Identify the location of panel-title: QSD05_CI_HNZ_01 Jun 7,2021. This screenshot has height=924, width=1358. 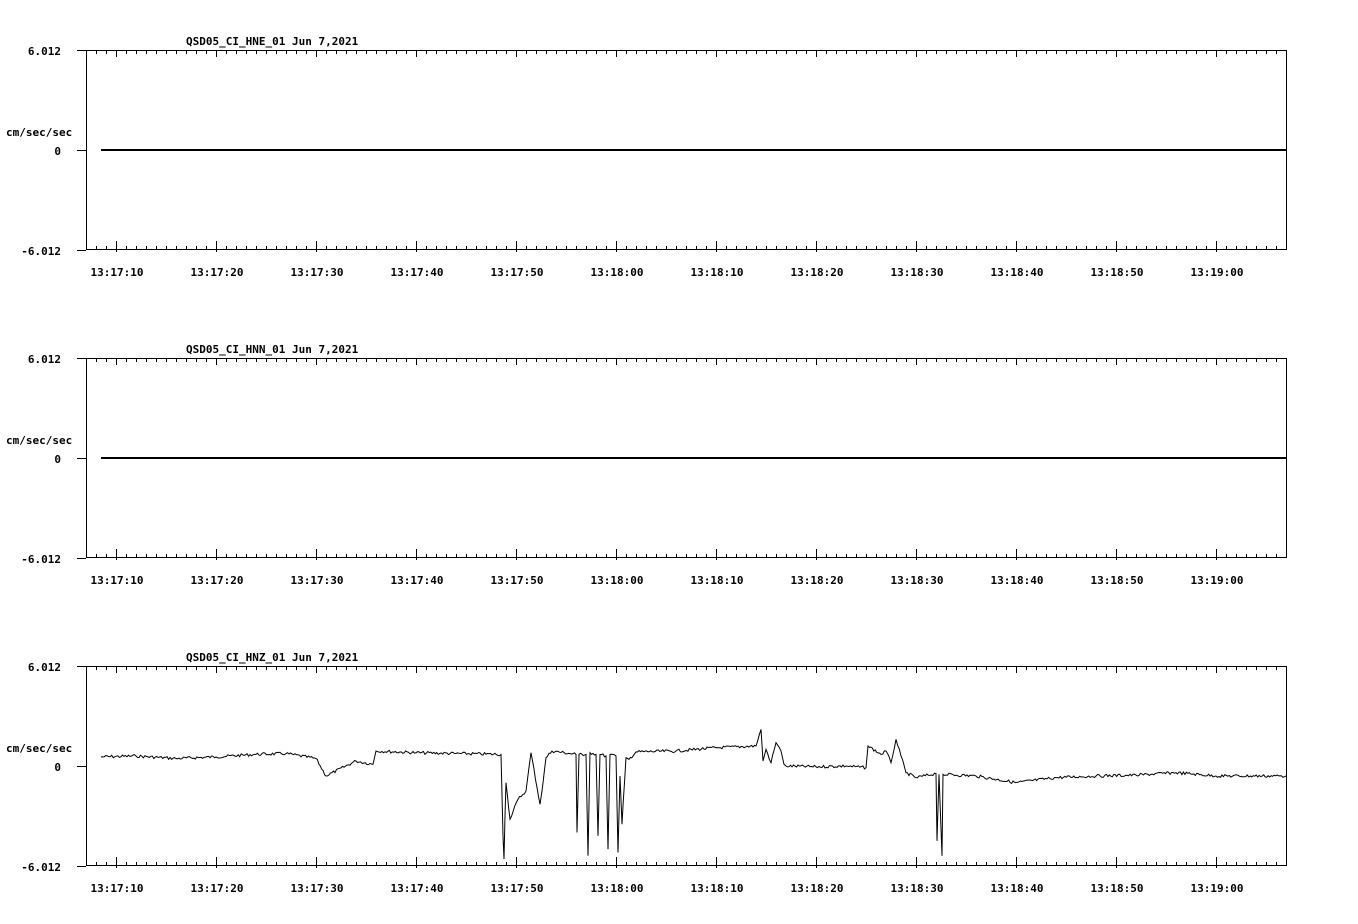
(272, 657).